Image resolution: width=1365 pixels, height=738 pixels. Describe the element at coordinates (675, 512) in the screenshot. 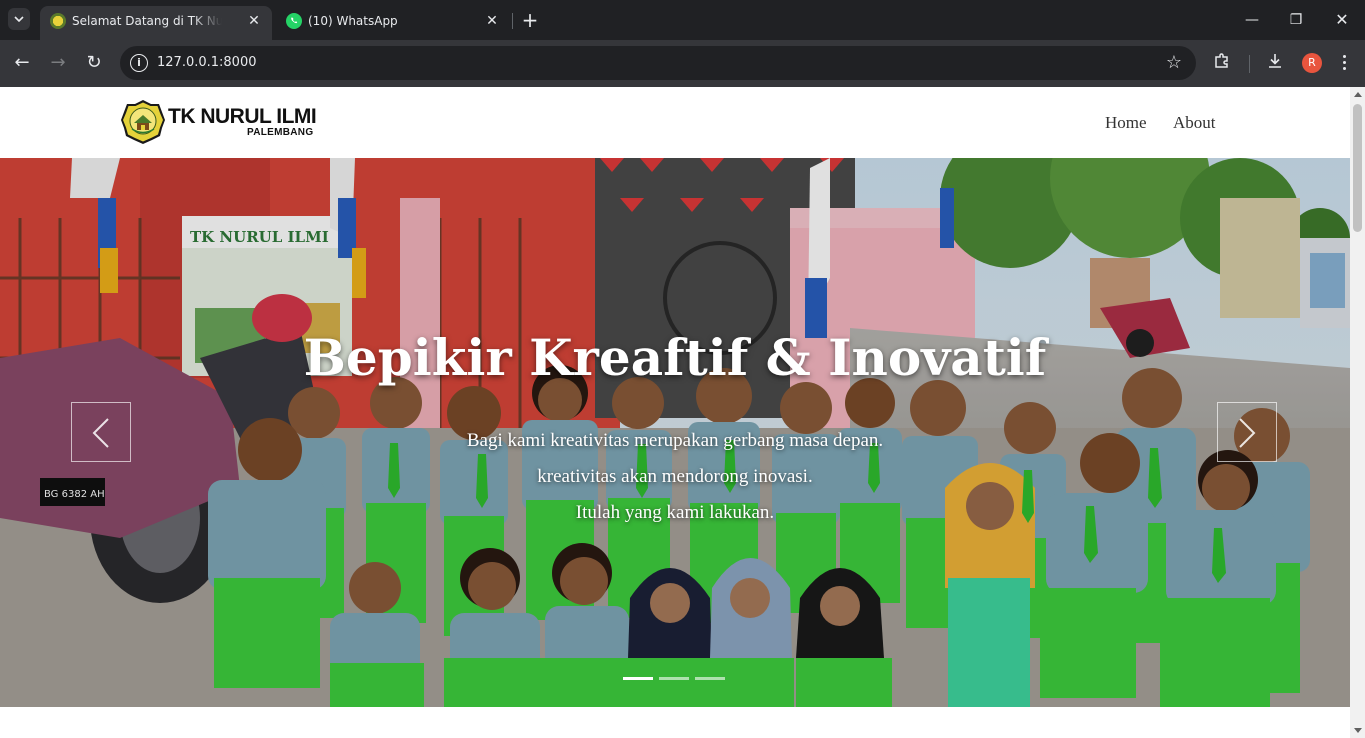

I see `hero-text-line-3: Itulah yang kami lakukan.` at that location.